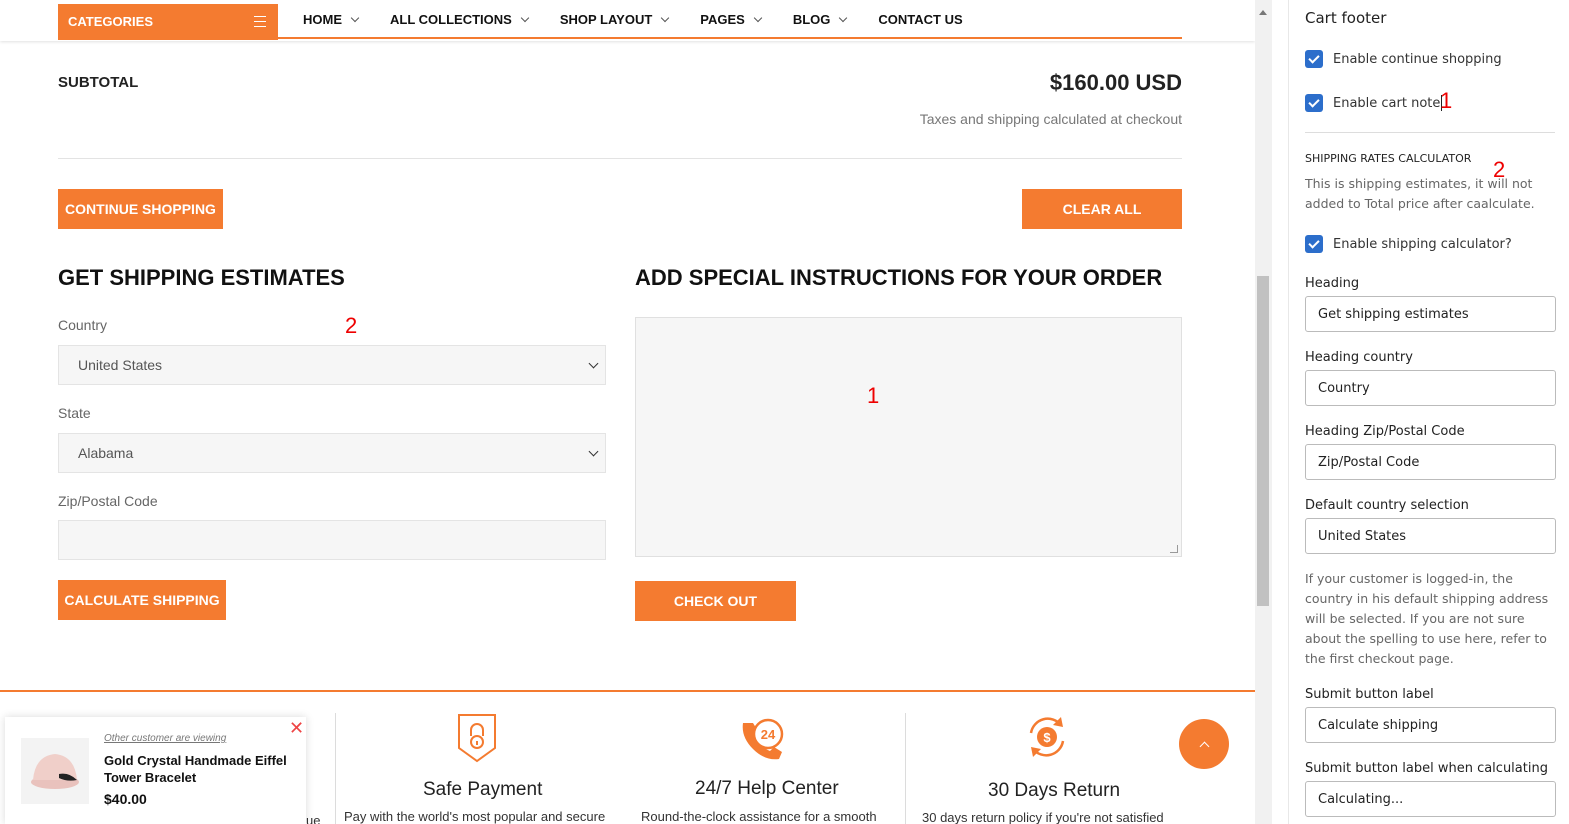 The height and width of the screenshot is (824, 1569). I want to click on country-select: United States, so click(332, 365).